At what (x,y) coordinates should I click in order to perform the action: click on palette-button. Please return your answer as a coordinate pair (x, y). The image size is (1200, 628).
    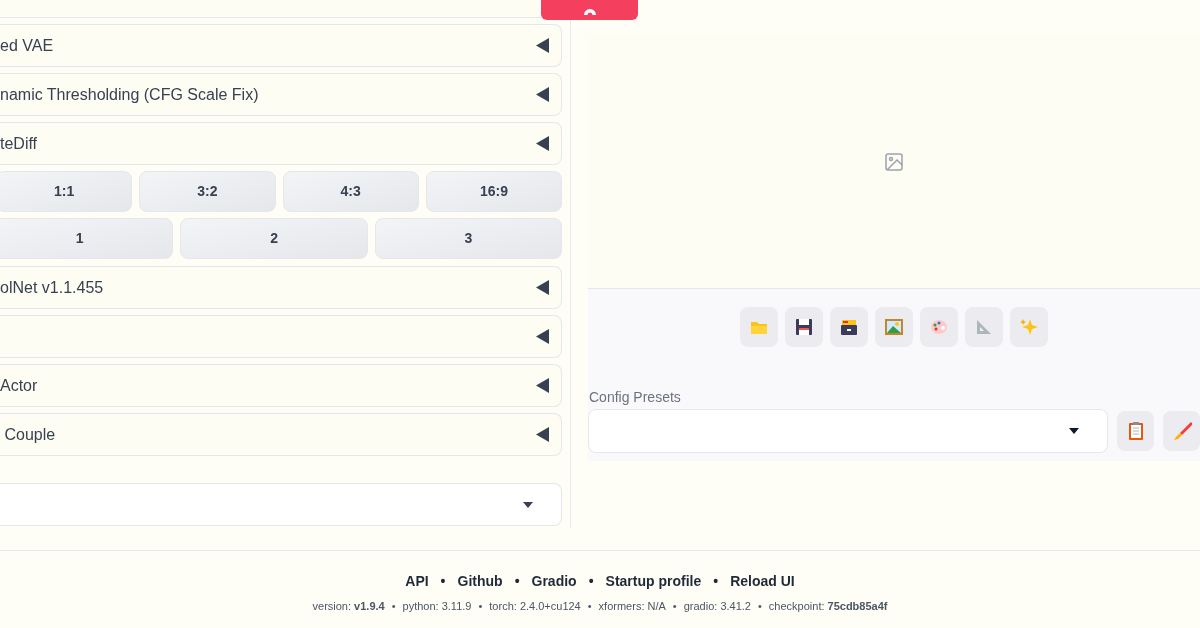
    Looking at the image, I should click on (939, 327).